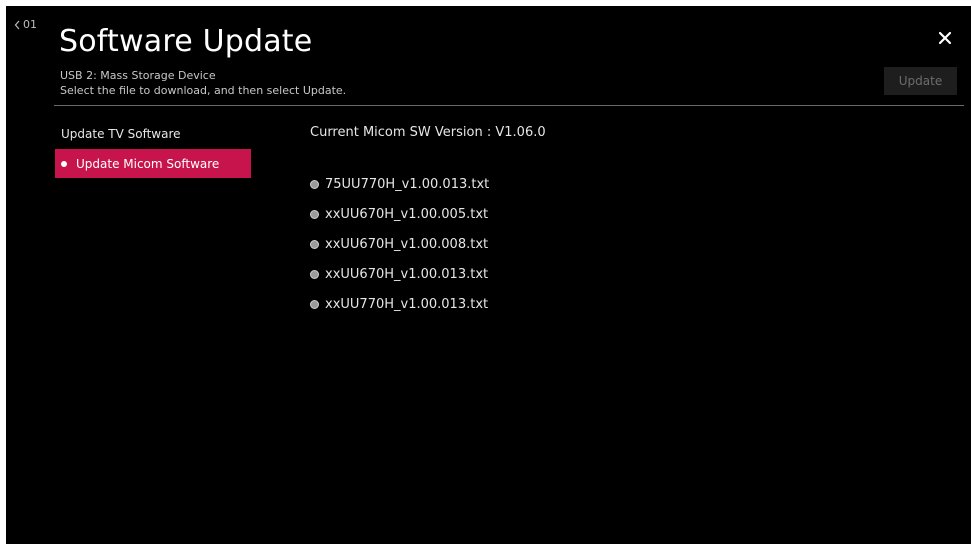  I want to click on file-name: xxUU670H_v1.00.005.txt, so click(407, 214).